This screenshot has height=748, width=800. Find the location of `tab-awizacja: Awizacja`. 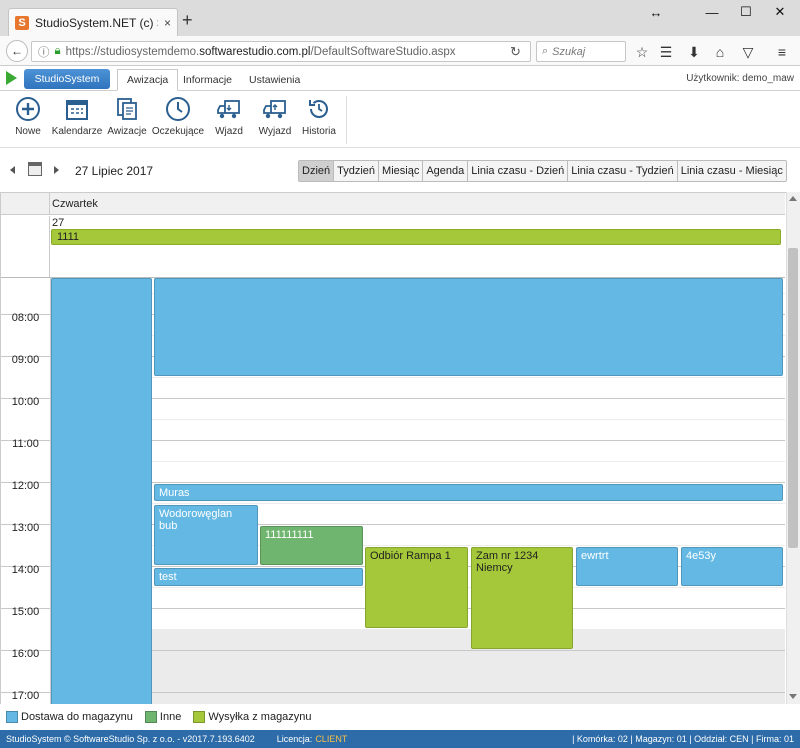

tab-awizacja: Awizacja is located at coordinates (148, 80).